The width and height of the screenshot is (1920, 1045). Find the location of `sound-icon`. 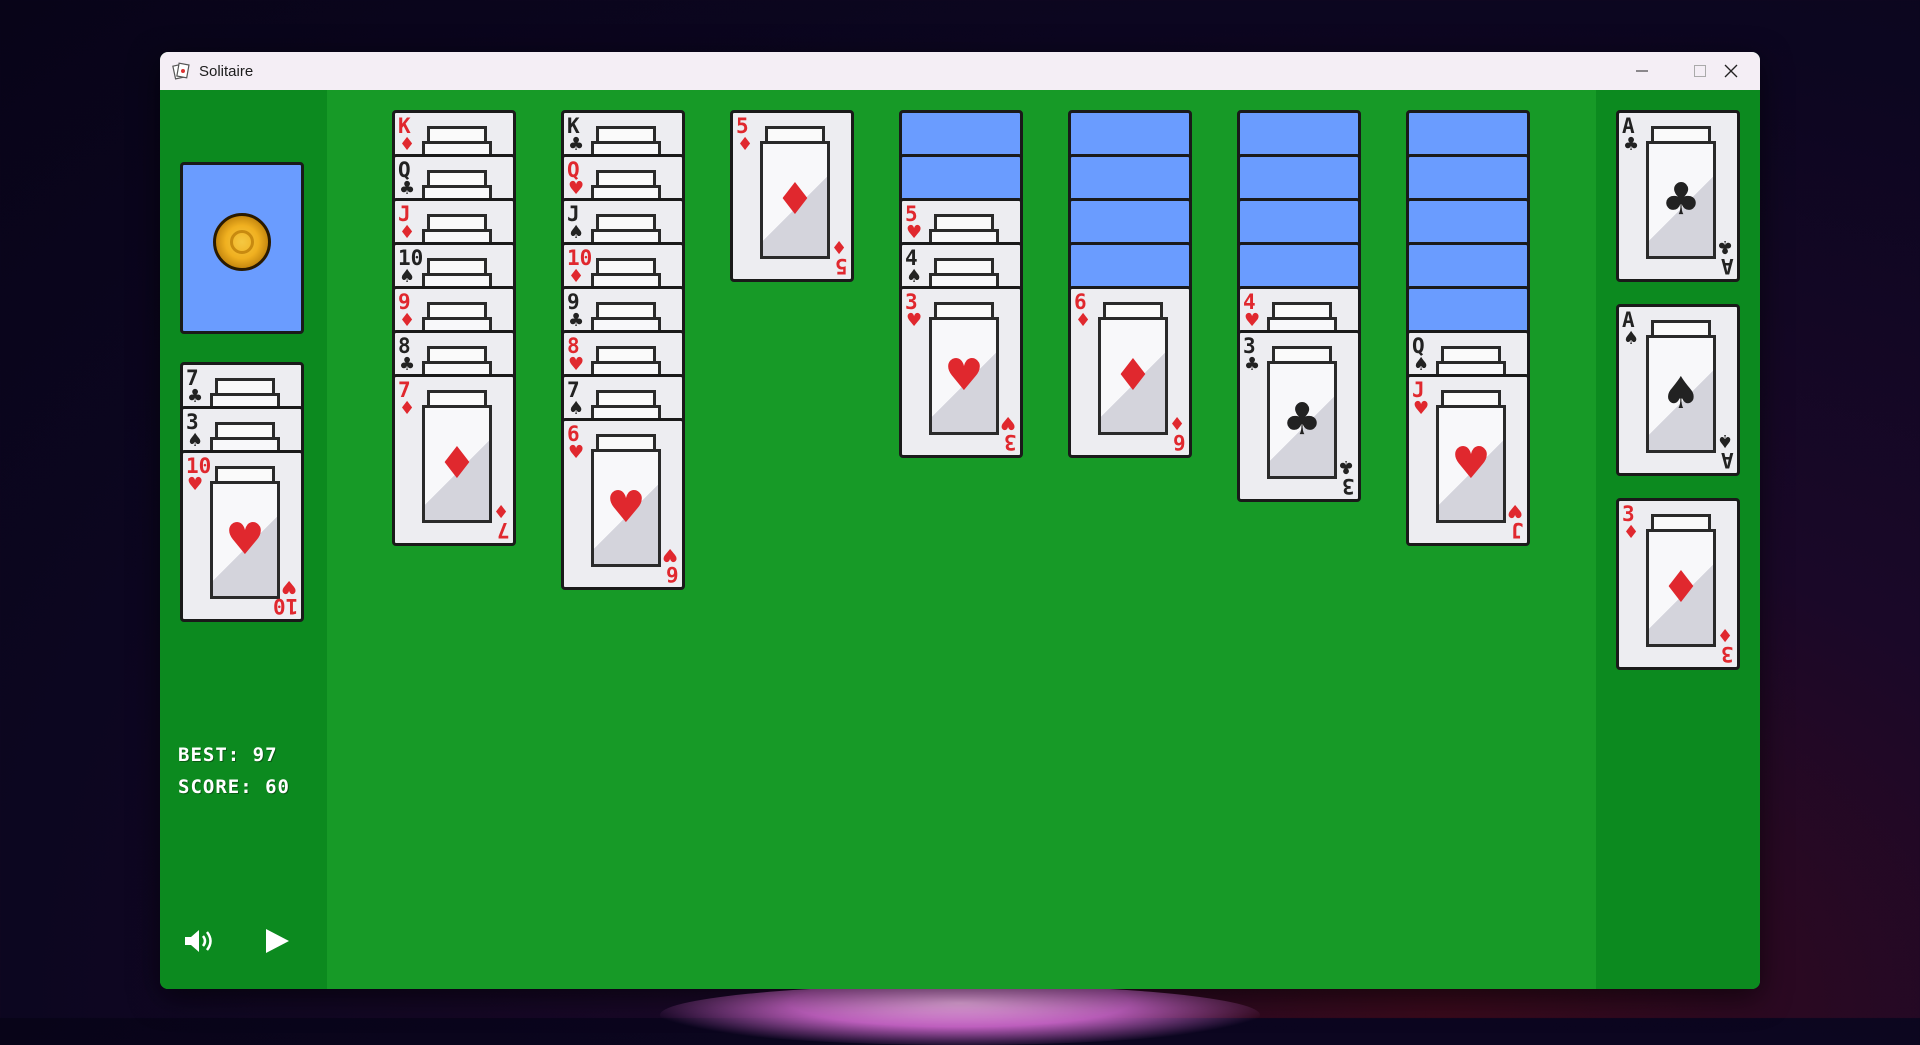

sound-icon is located at coordinates (198, 941).